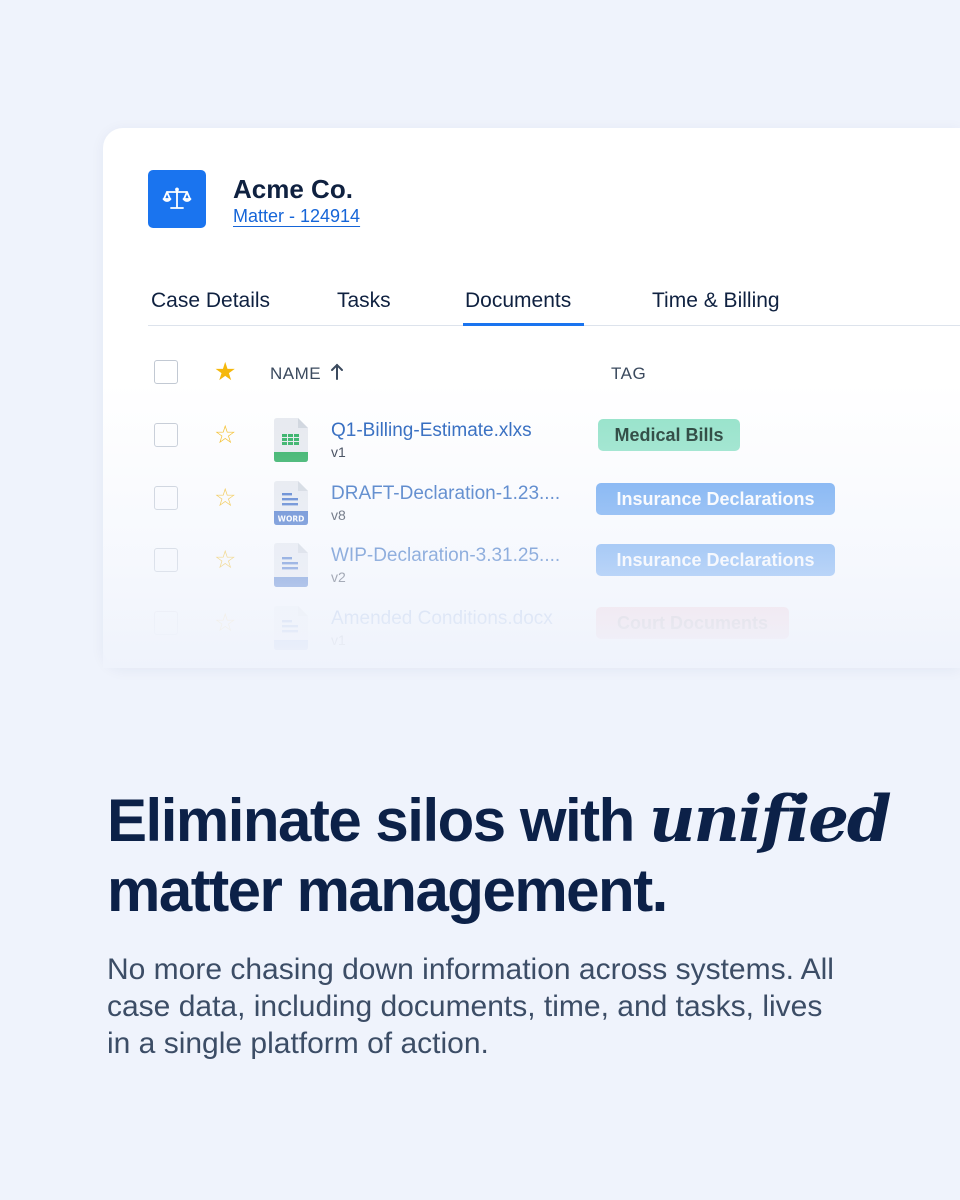 The height and width of the screenshot is (1200, 960). What do you see at coordinates (166, 372) in the screenshot?
I see `select-all-checkbox` at bounding box center [166, 372].